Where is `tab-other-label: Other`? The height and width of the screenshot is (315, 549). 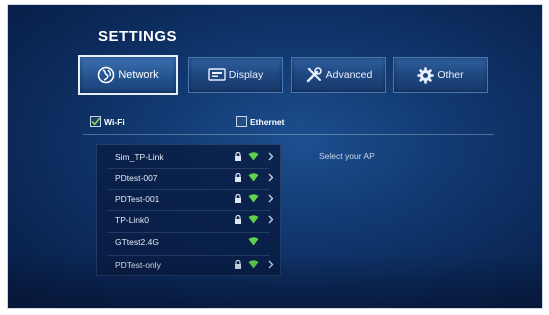
tab-other-label: Other is located at coordinates (450, 75).